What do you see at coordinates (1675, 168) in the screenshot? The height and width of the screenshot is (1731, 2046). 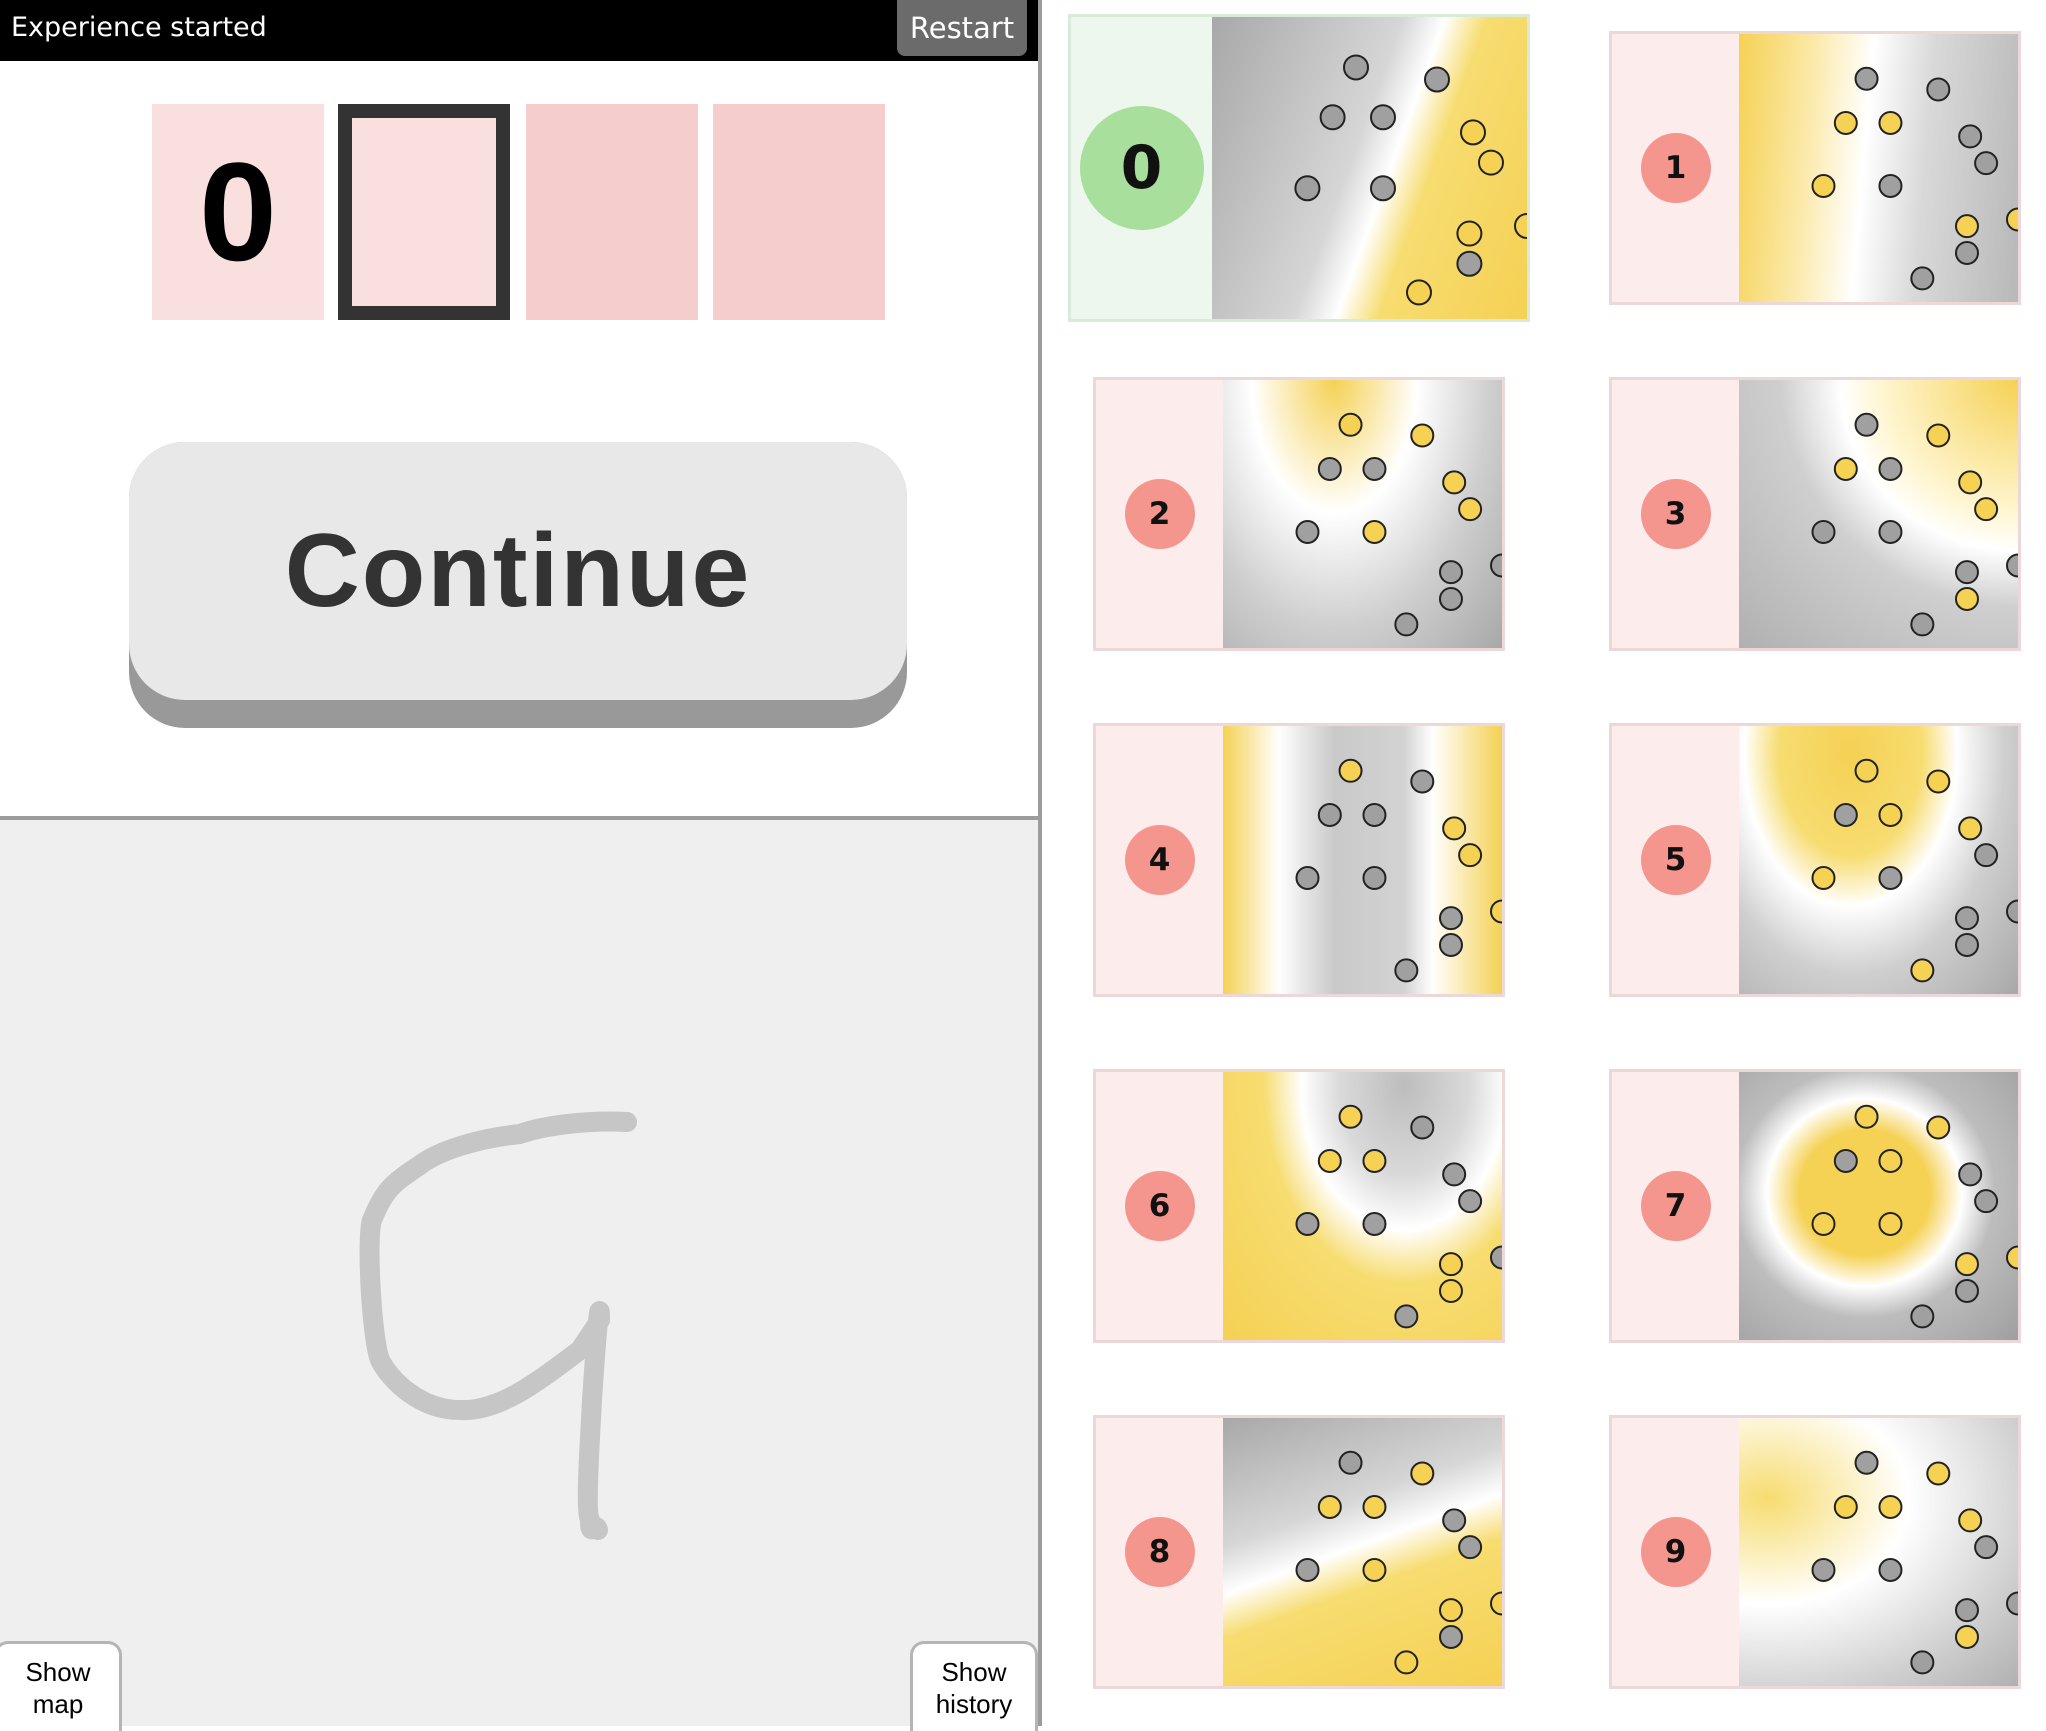 I see `class-badge: 1` at bounding box center [1675, 168].